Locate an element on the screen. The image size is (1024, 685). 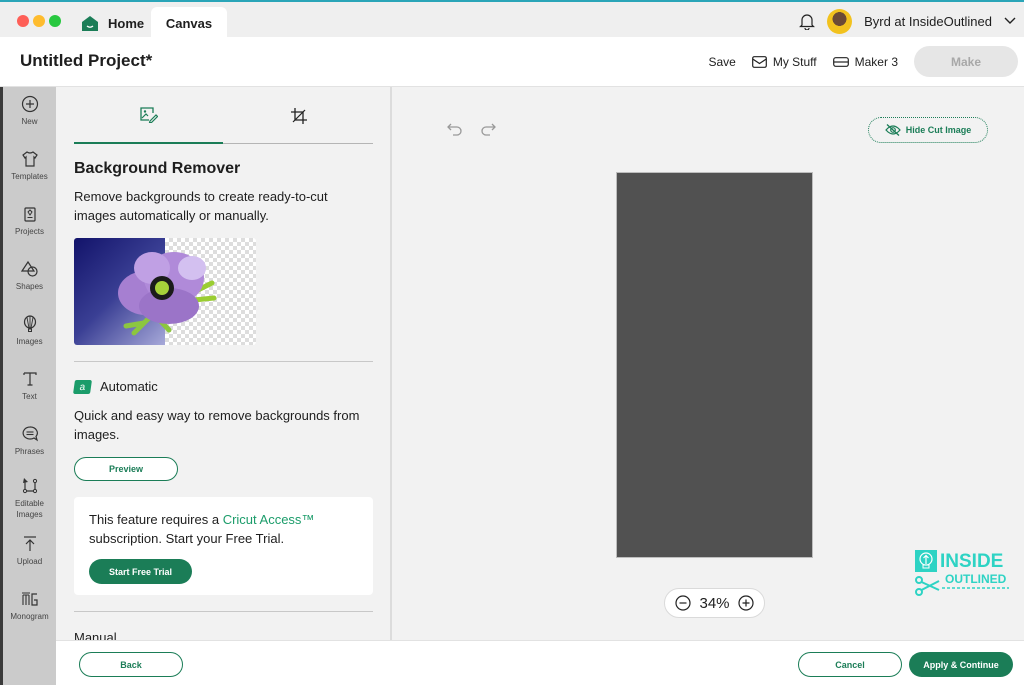
sidebar-item-projects: Projects is located at coordinates (29, 221).